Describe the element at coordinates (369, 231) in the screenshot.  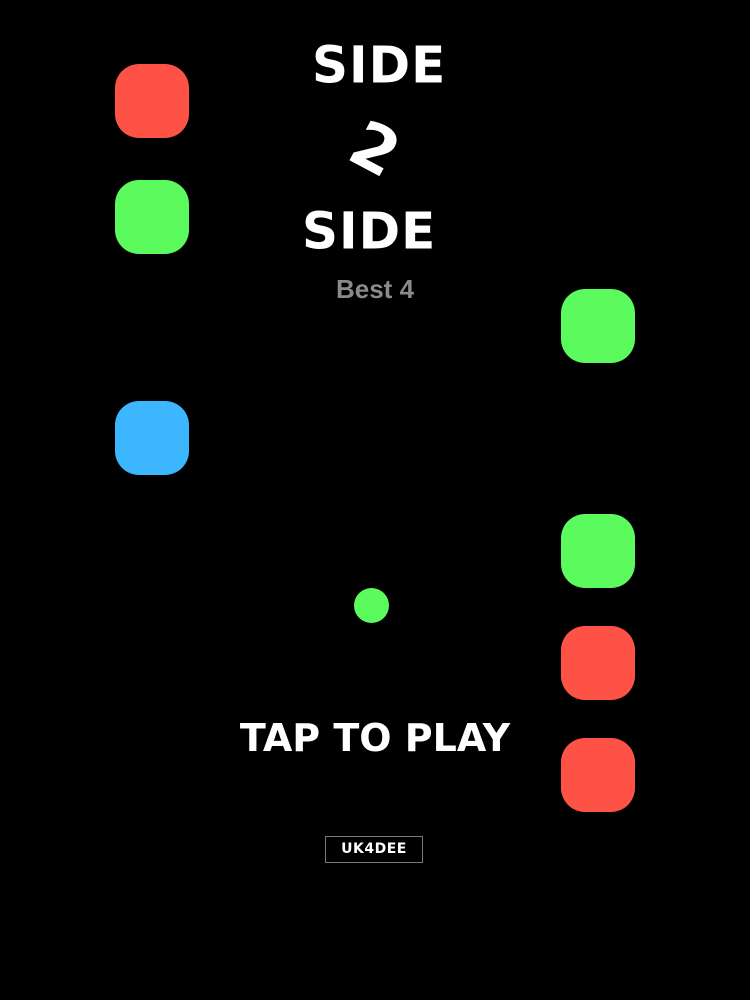
I see `title-word-side-bottom: SIDE` at that location.